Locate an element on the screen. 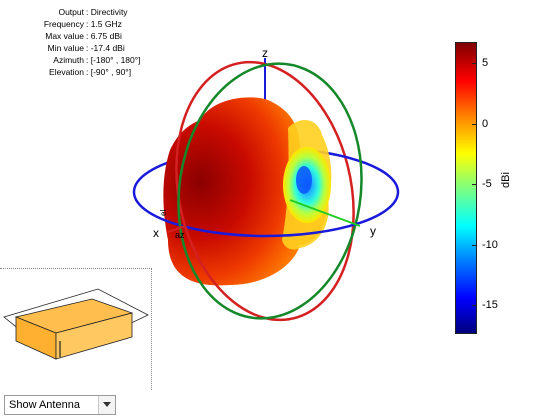 The image size is (560, 420). colorbar-tick-label: 0 is located at coordinates (485, 123).